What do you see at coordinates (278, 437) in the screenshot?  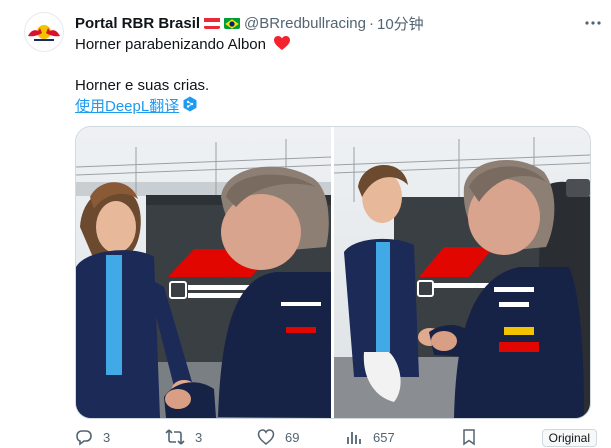 I see `like-button: 69` at bounding box center [278, 437].